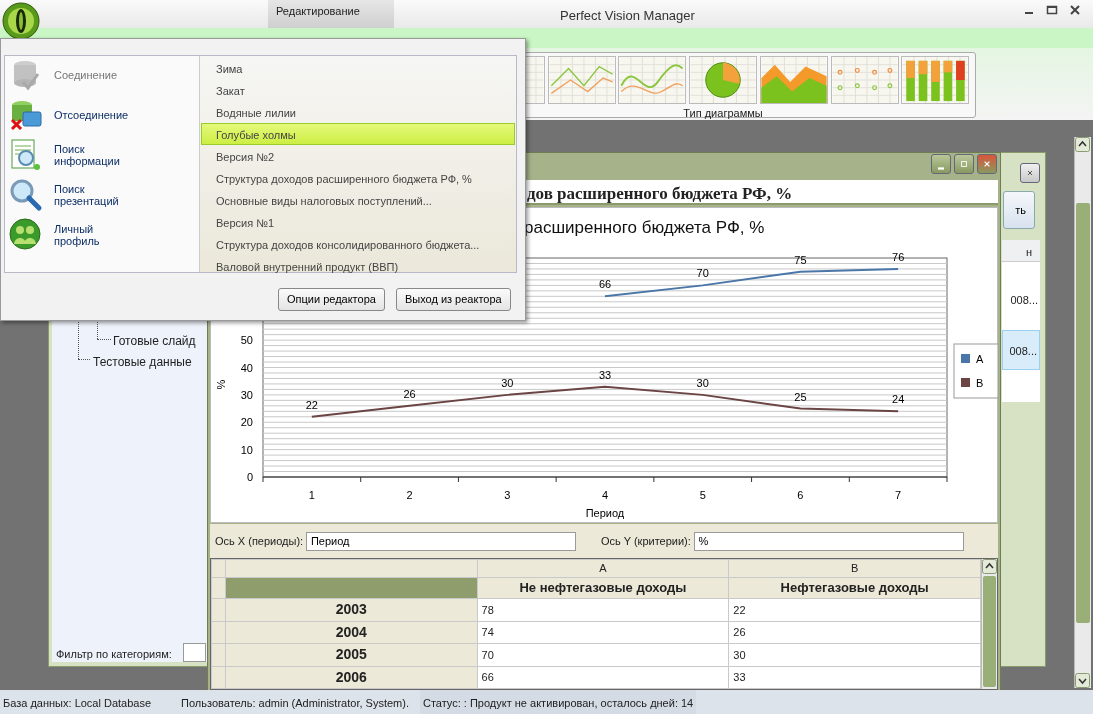 This screenshot has width=1093, height=714. What do you see at coordinates (358, 134) in the screenshot?
I see `recent-document-item: Голубые холмы` at bounding box center [358, 134].